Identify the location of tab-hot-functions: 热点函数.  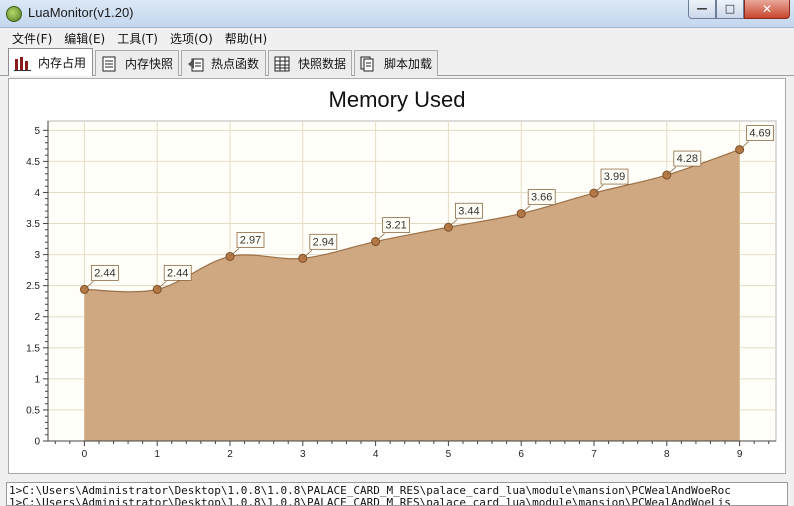
(223, 63).